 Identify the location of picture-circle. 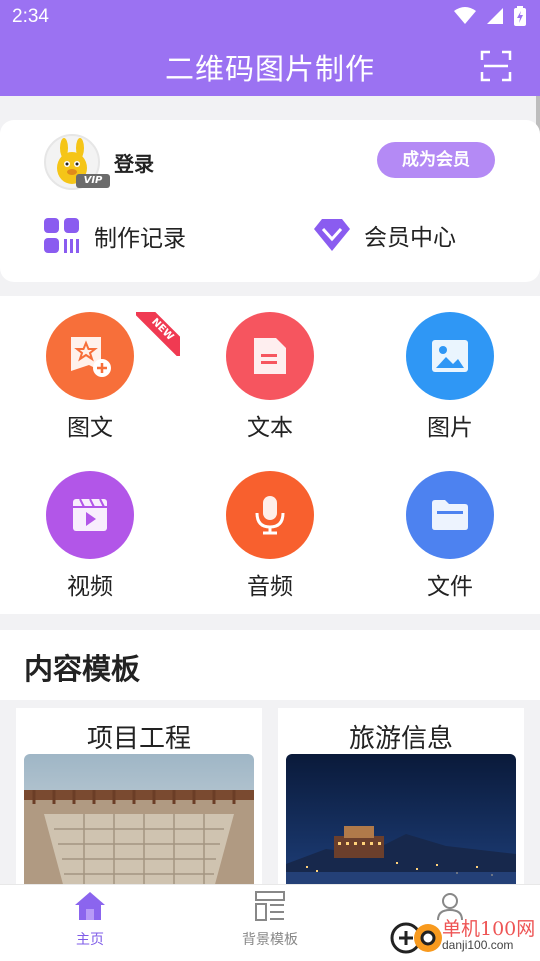
(450, 356).